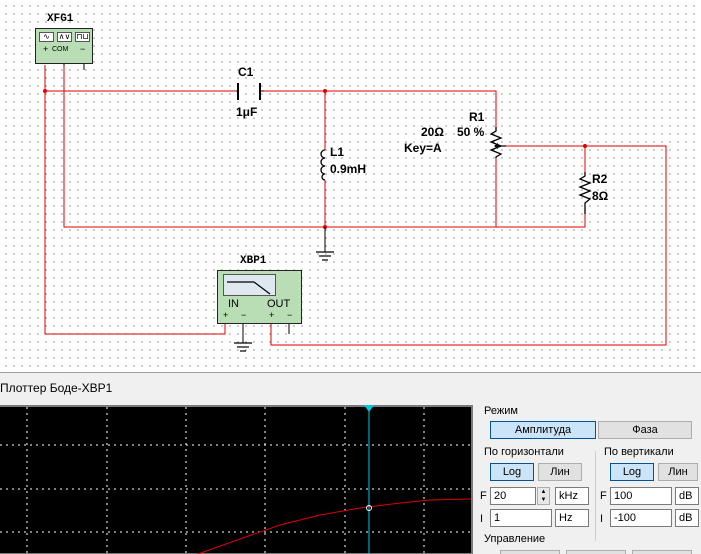 The width and height of the screenshot is (701, 554). What do you see at coordinates (641, 496) in the screenshot?
I see `vertical-final-input: 100` at bounding box center [641, 496].